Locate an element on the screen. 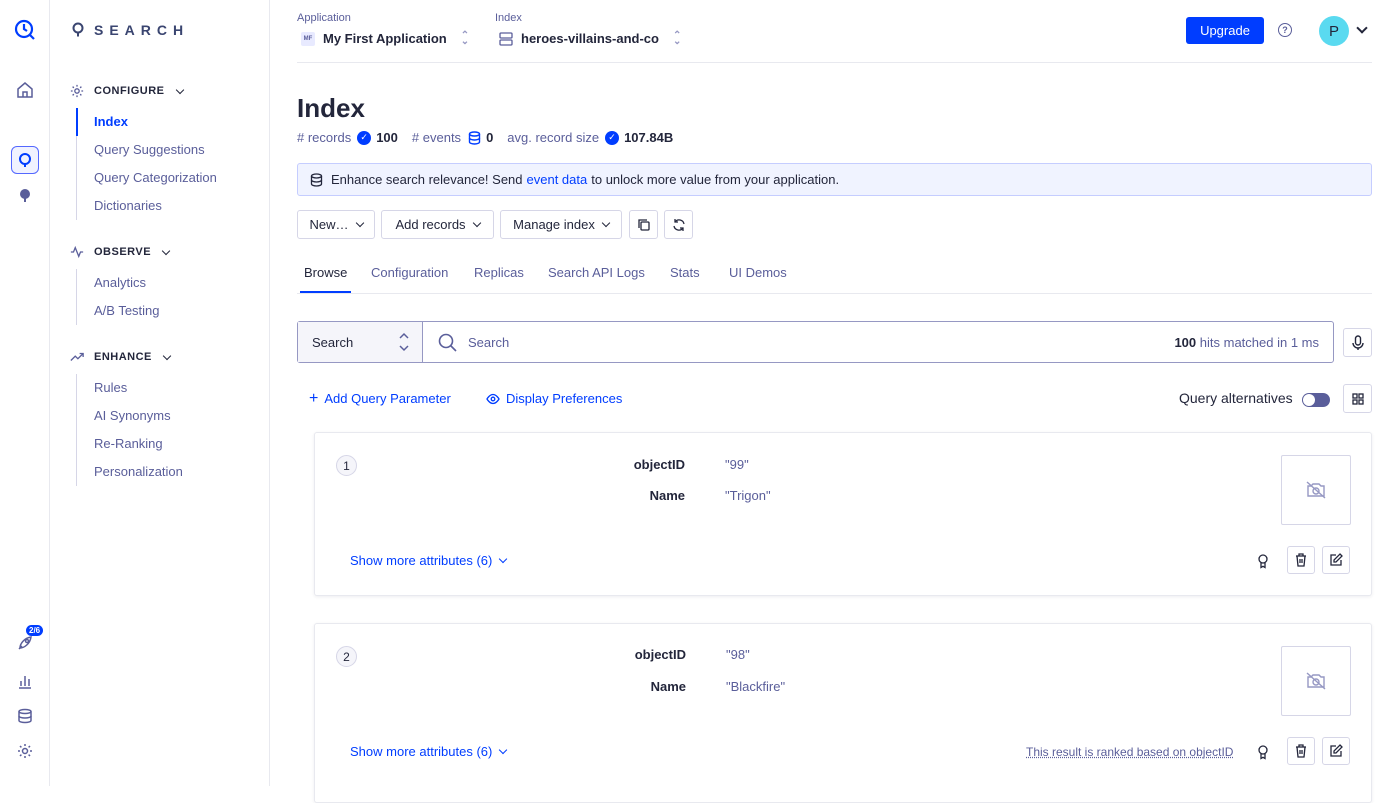  search-logo: SEARCH is located at coordinates (130, 30).